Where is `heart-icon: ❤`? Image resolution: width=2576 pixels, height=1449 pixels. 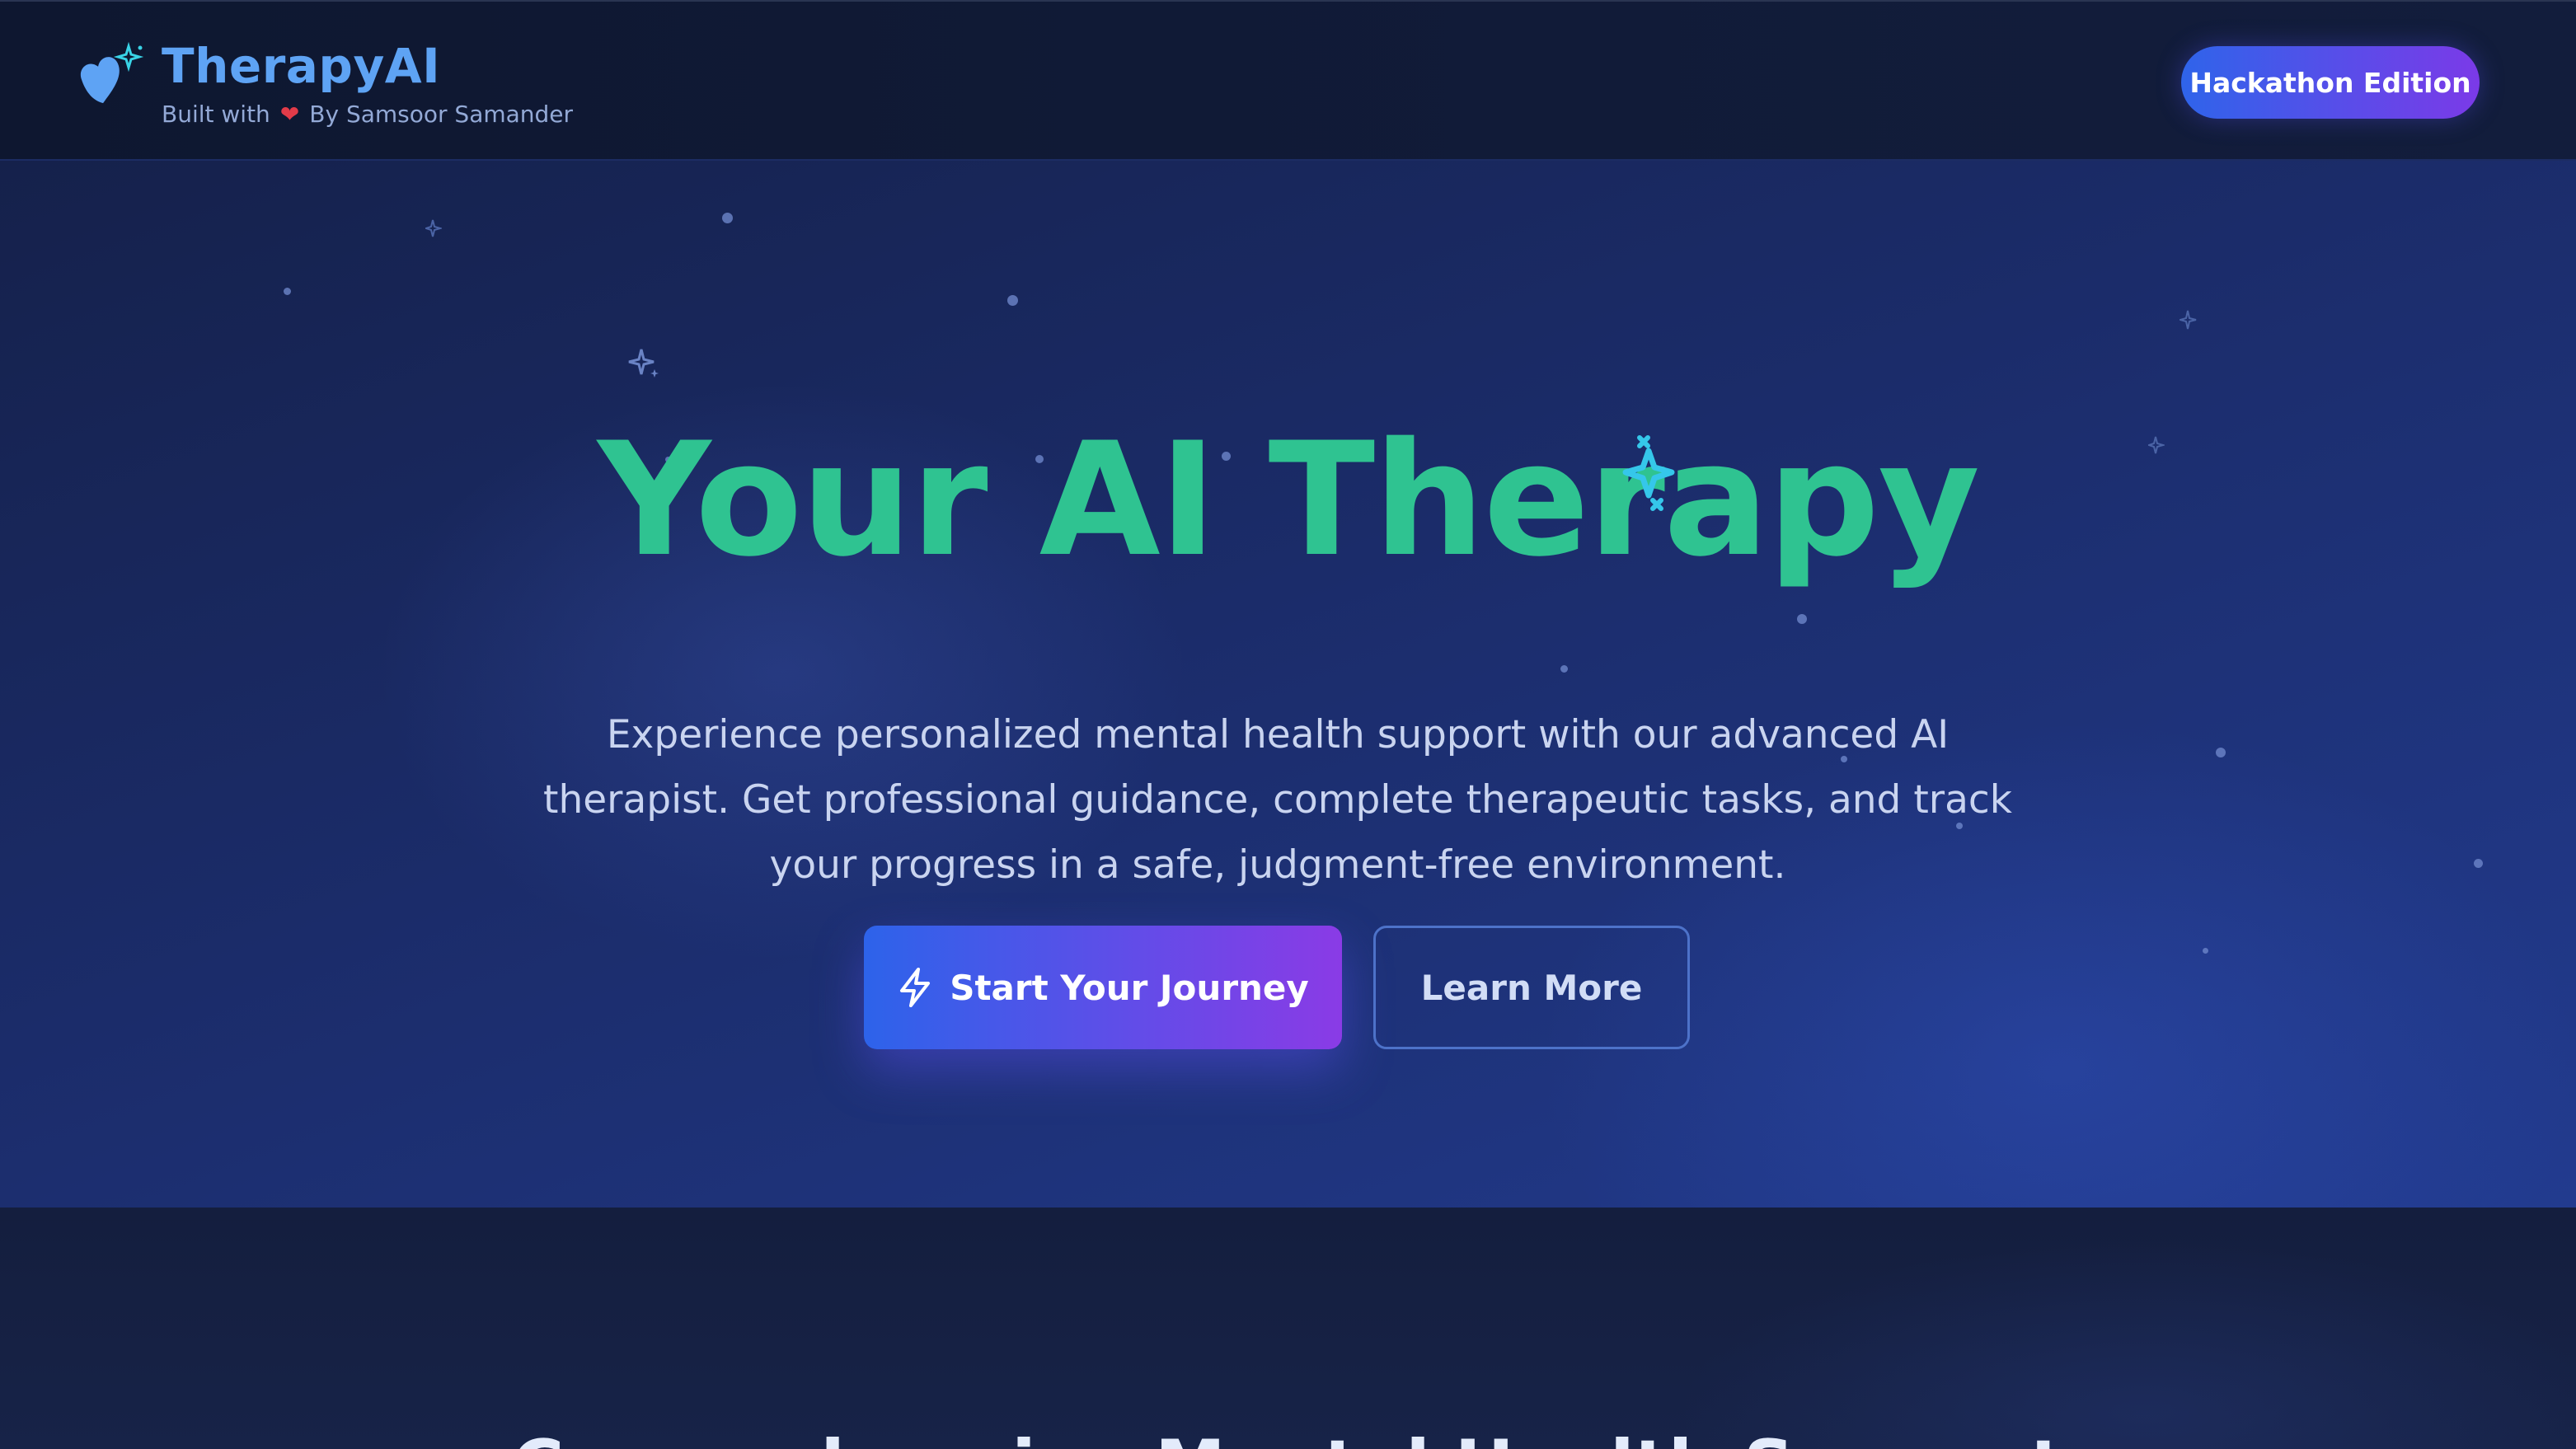
heart-icon: ❤ is located at coordinates (290, 114).